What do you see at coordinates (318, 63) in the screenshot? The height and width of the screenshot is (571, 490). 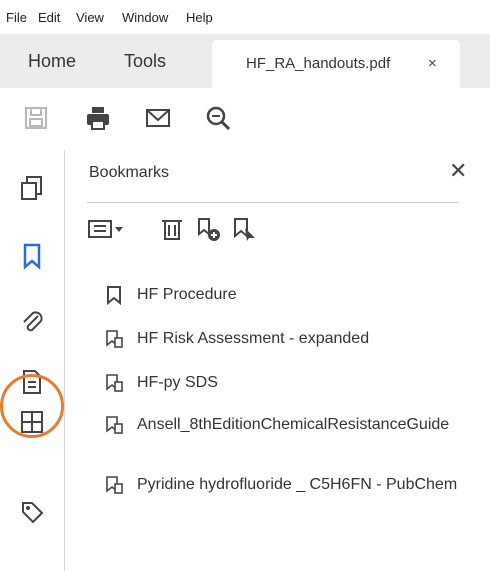 I see `tab-document-label: HF_RA_handouts.pdf` at bounding box center [318, 63].